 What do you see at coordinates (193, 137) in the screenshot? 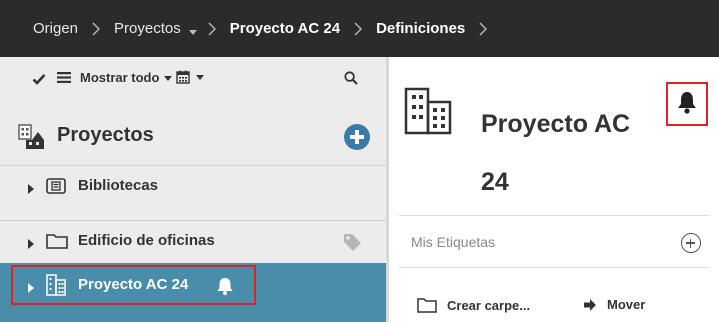
I see `projects-header: Proyectos` at bounding box center [193, 137].